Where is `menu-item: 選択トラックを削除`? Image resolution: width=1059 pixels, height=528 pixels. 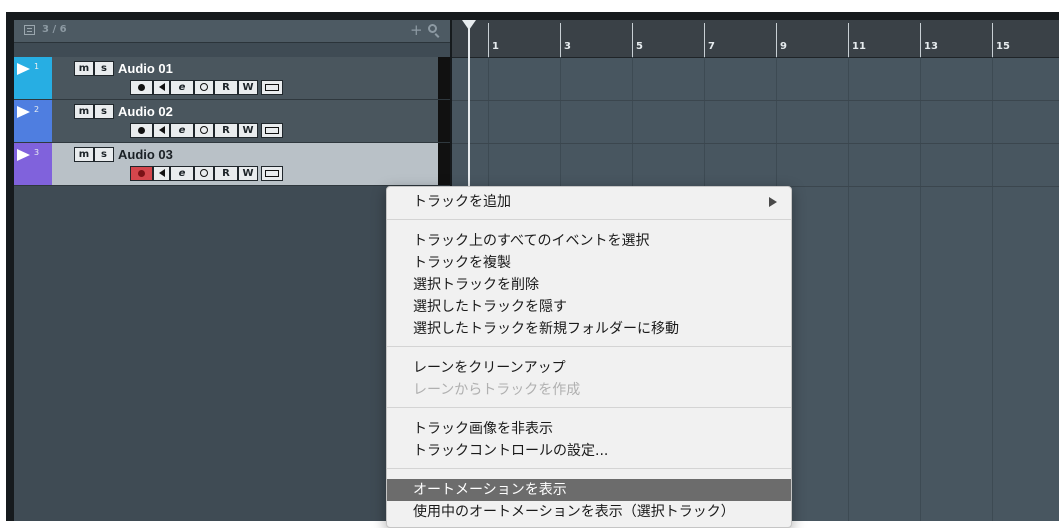 menu-item: 選択トラックを削除 is located at coordinates (589, 285).